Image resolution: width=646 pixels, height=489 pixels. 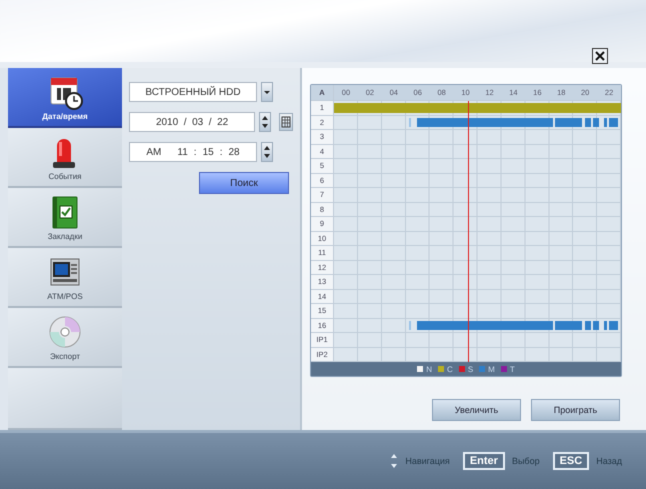 I want to click on sidebar-label: Закладки, so click(x=65, y=236).